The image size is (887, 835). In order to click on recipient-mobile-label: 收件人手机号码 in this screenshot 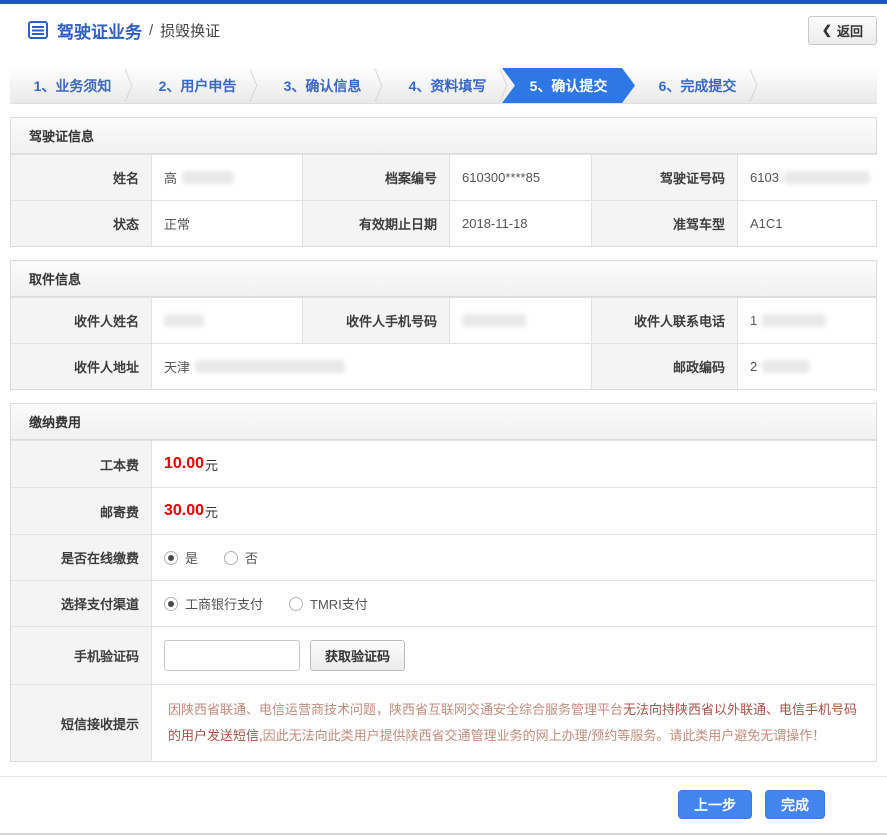, I will do `click(375, 320)`.